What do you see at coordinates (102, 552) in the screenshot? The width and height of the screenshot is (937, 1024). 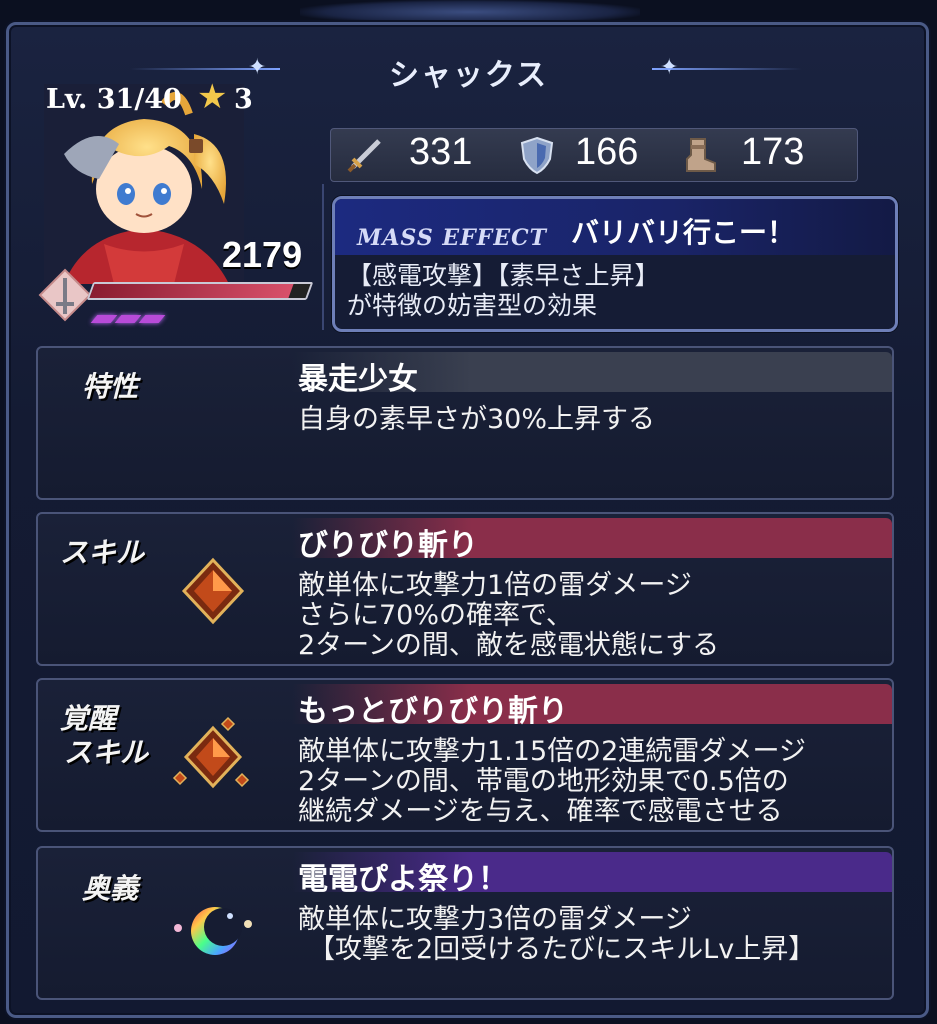 I see `skill-label: スキル` at bounding box center [102, 552].